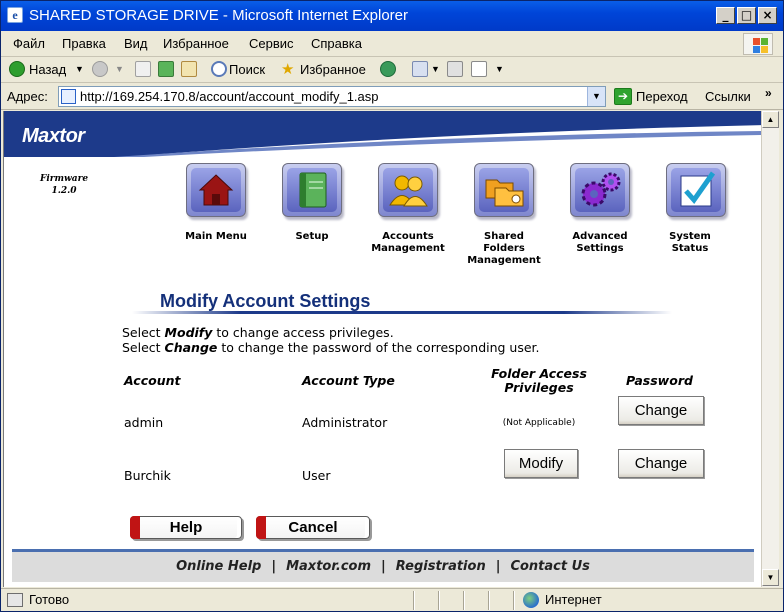 The width and height of the screenshot is (784, 612). Describe the element at coordinates (768, 93) in the screenshot. I see `links-chevron-icon: »` at that location.